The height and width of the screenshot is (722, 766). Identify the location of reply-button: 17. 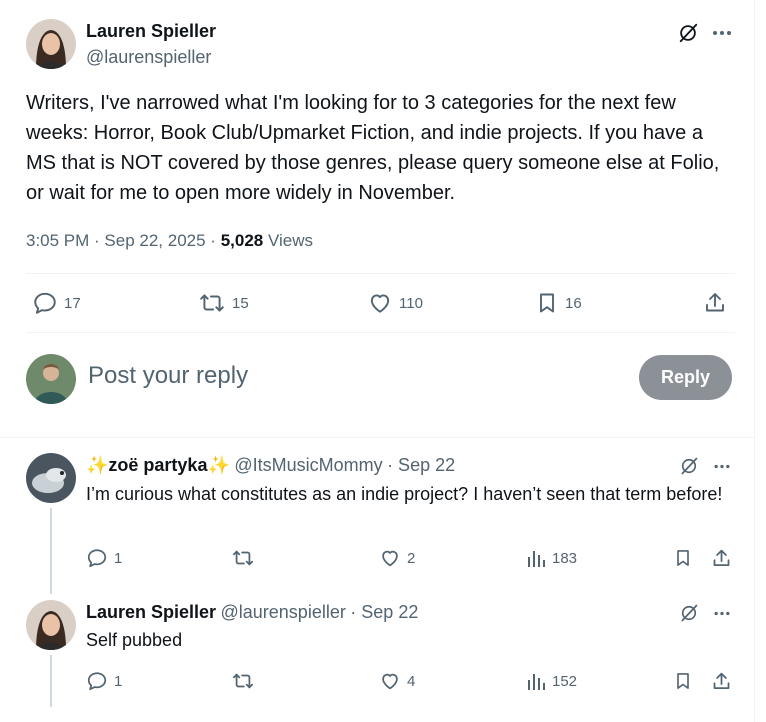
(56, 303).